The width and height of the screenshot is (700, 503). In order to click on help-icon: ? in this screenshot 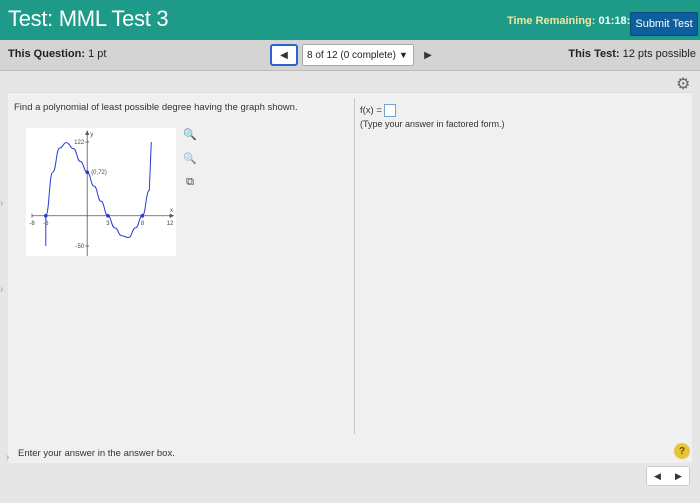, I will do `click(682, 451)`.